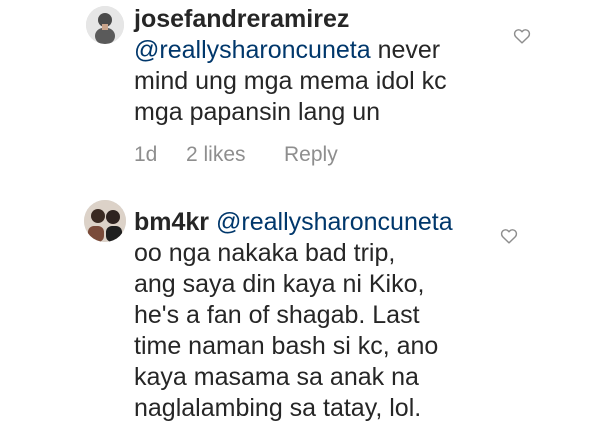 The image size is (604, 424). I want to click on comment-header-line: bm4kr @reallysharoncuneta, so click(293, 222).